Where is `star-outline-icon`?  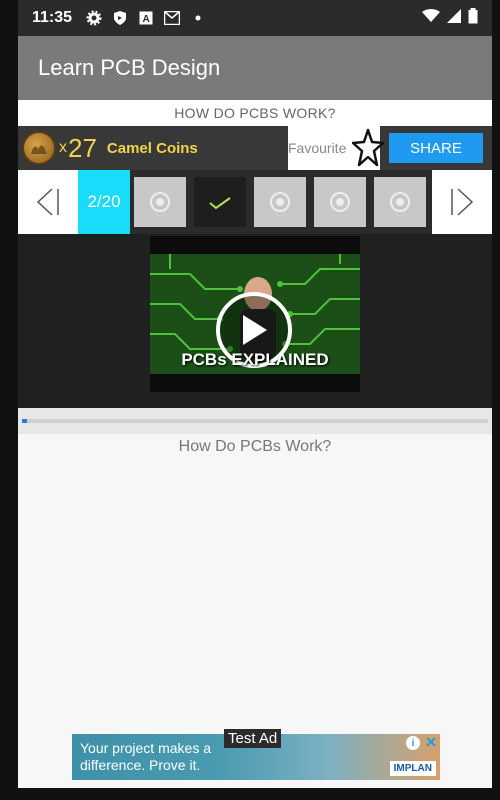
star-outline-icon is located at coordinates (368, 147).